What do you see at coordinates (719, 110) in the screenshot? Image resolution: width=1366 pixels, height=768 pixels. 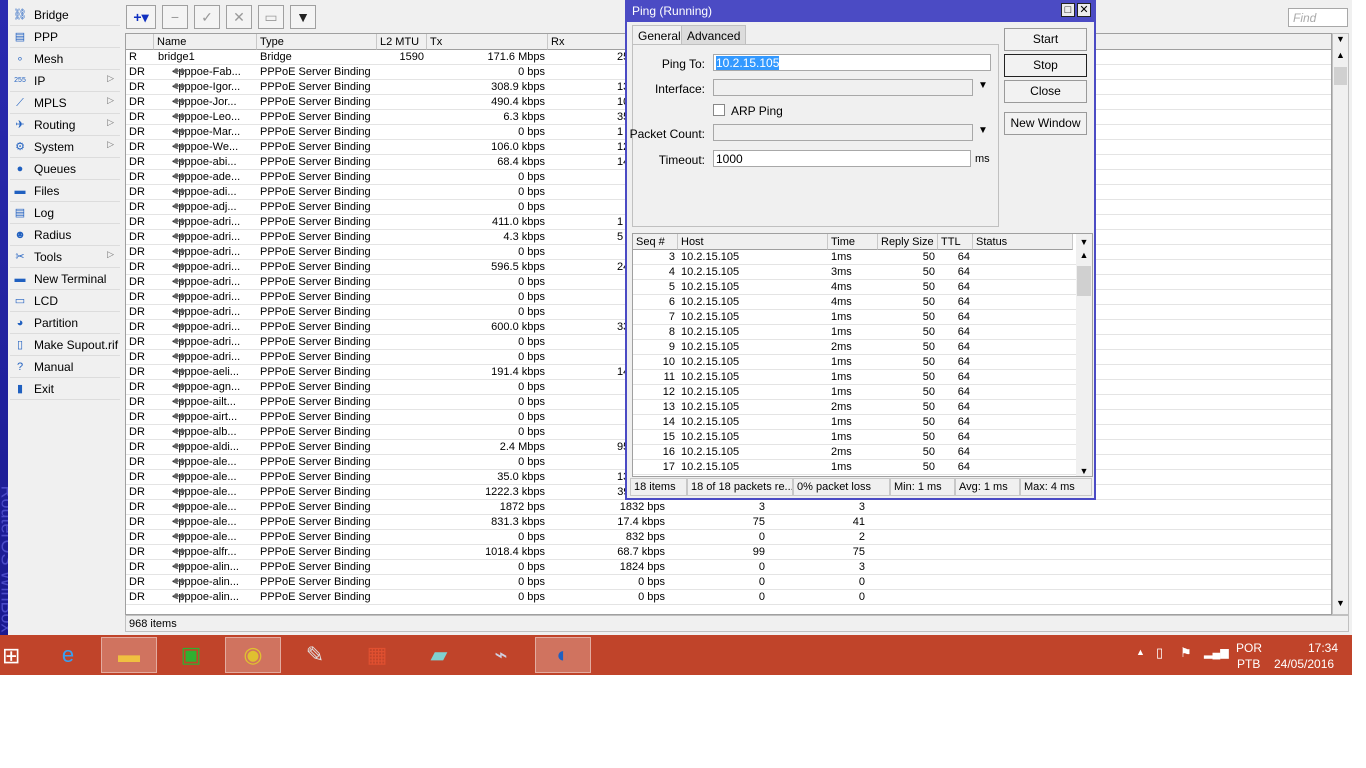 I see `arp-ping-checkbox` at bounding box center [719, 110].